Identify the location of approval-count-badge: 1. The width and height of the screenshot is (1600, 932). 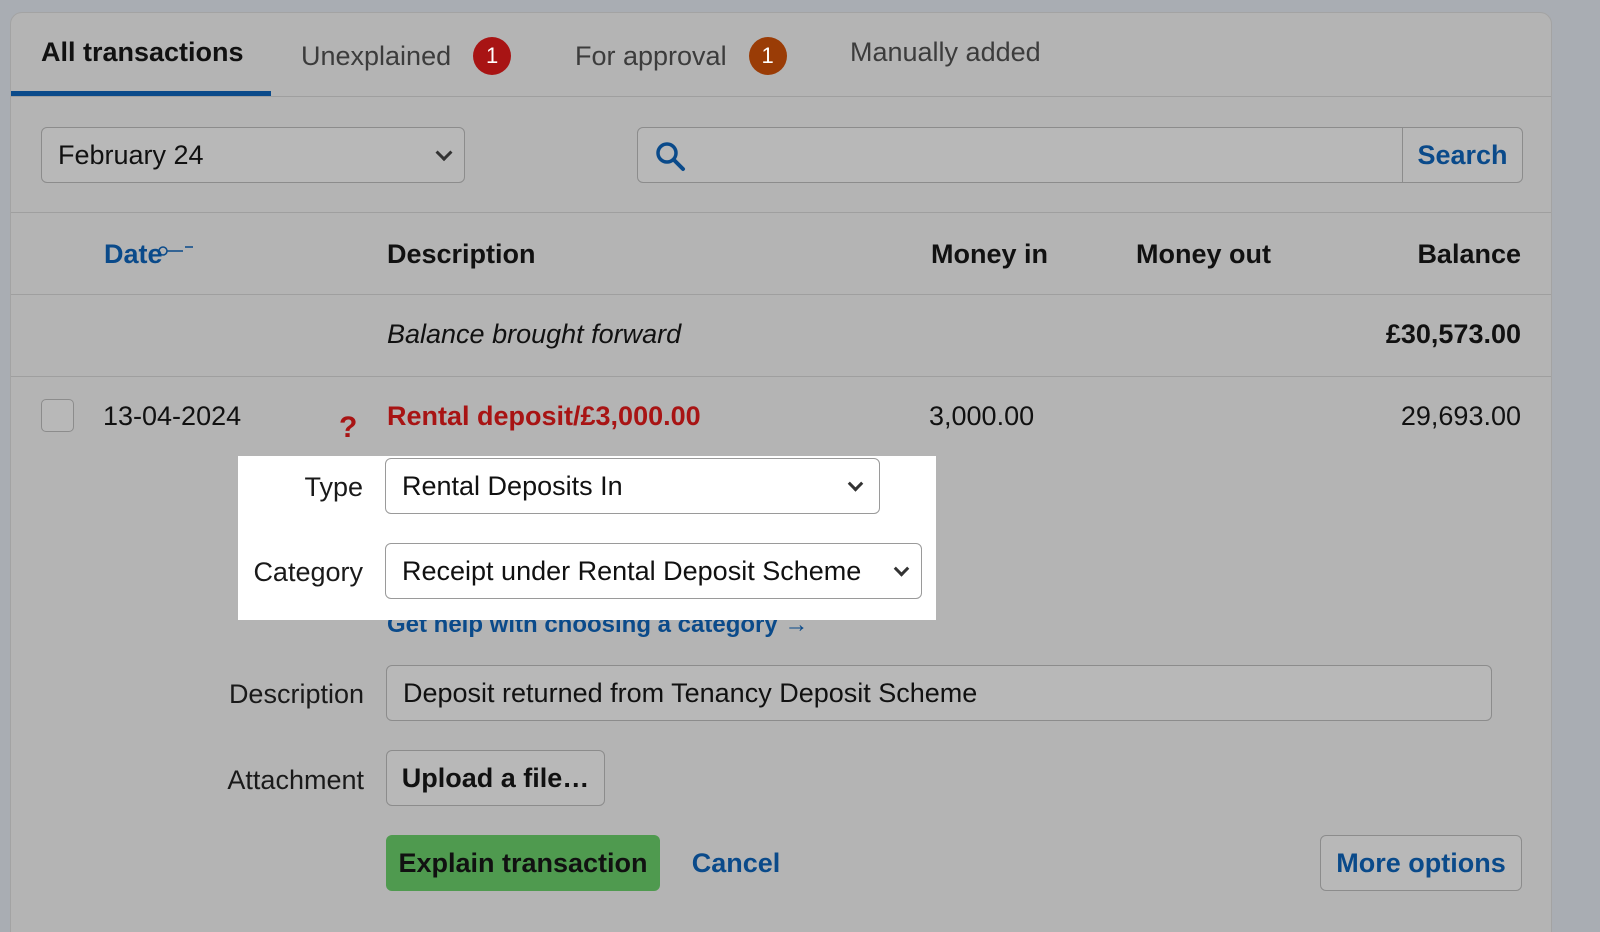
(768, 56).